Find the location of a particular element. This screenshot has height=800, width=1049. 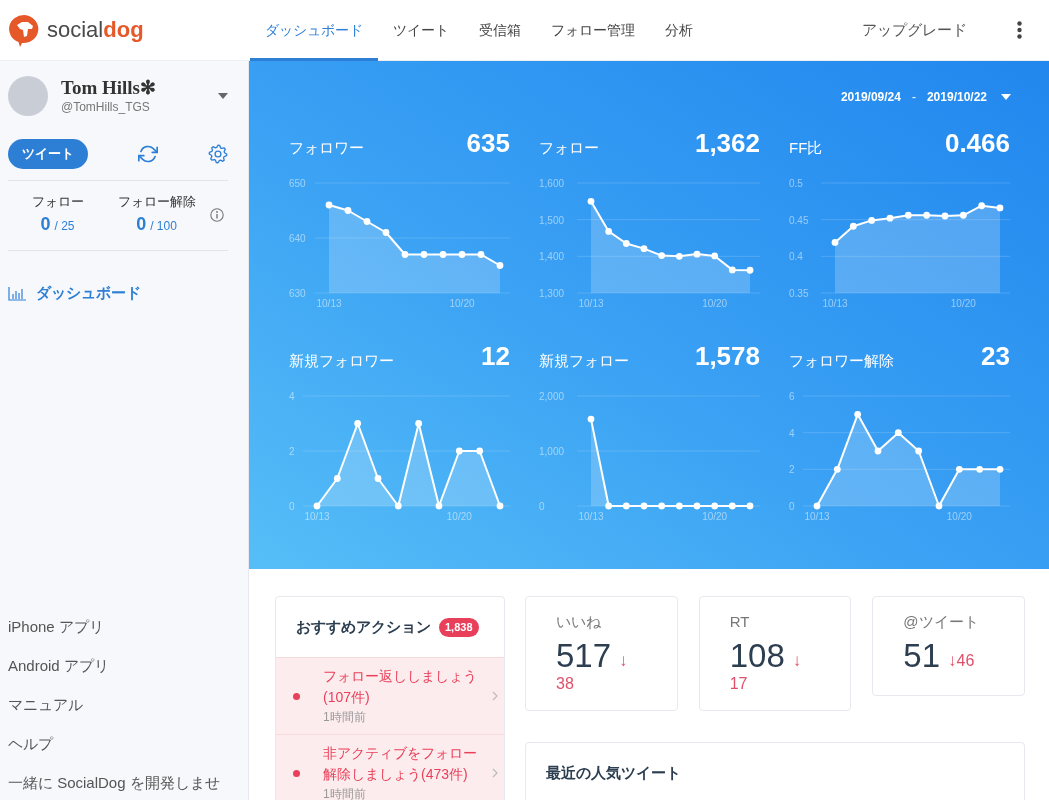

metric-value: 635 is located at coordinates (488, 143).